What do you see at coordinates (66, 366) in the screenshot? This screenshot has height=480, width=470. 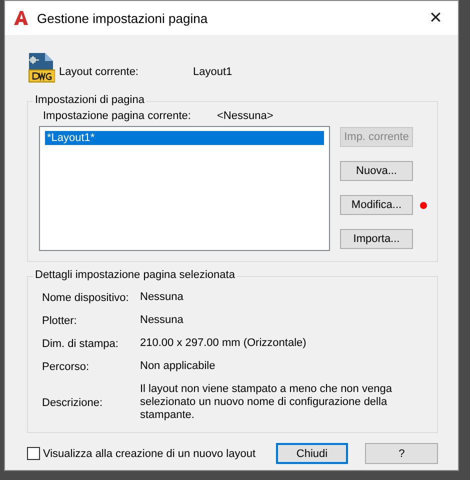 I see `detail-label: Percorso:` at bounding box center [66, 366].